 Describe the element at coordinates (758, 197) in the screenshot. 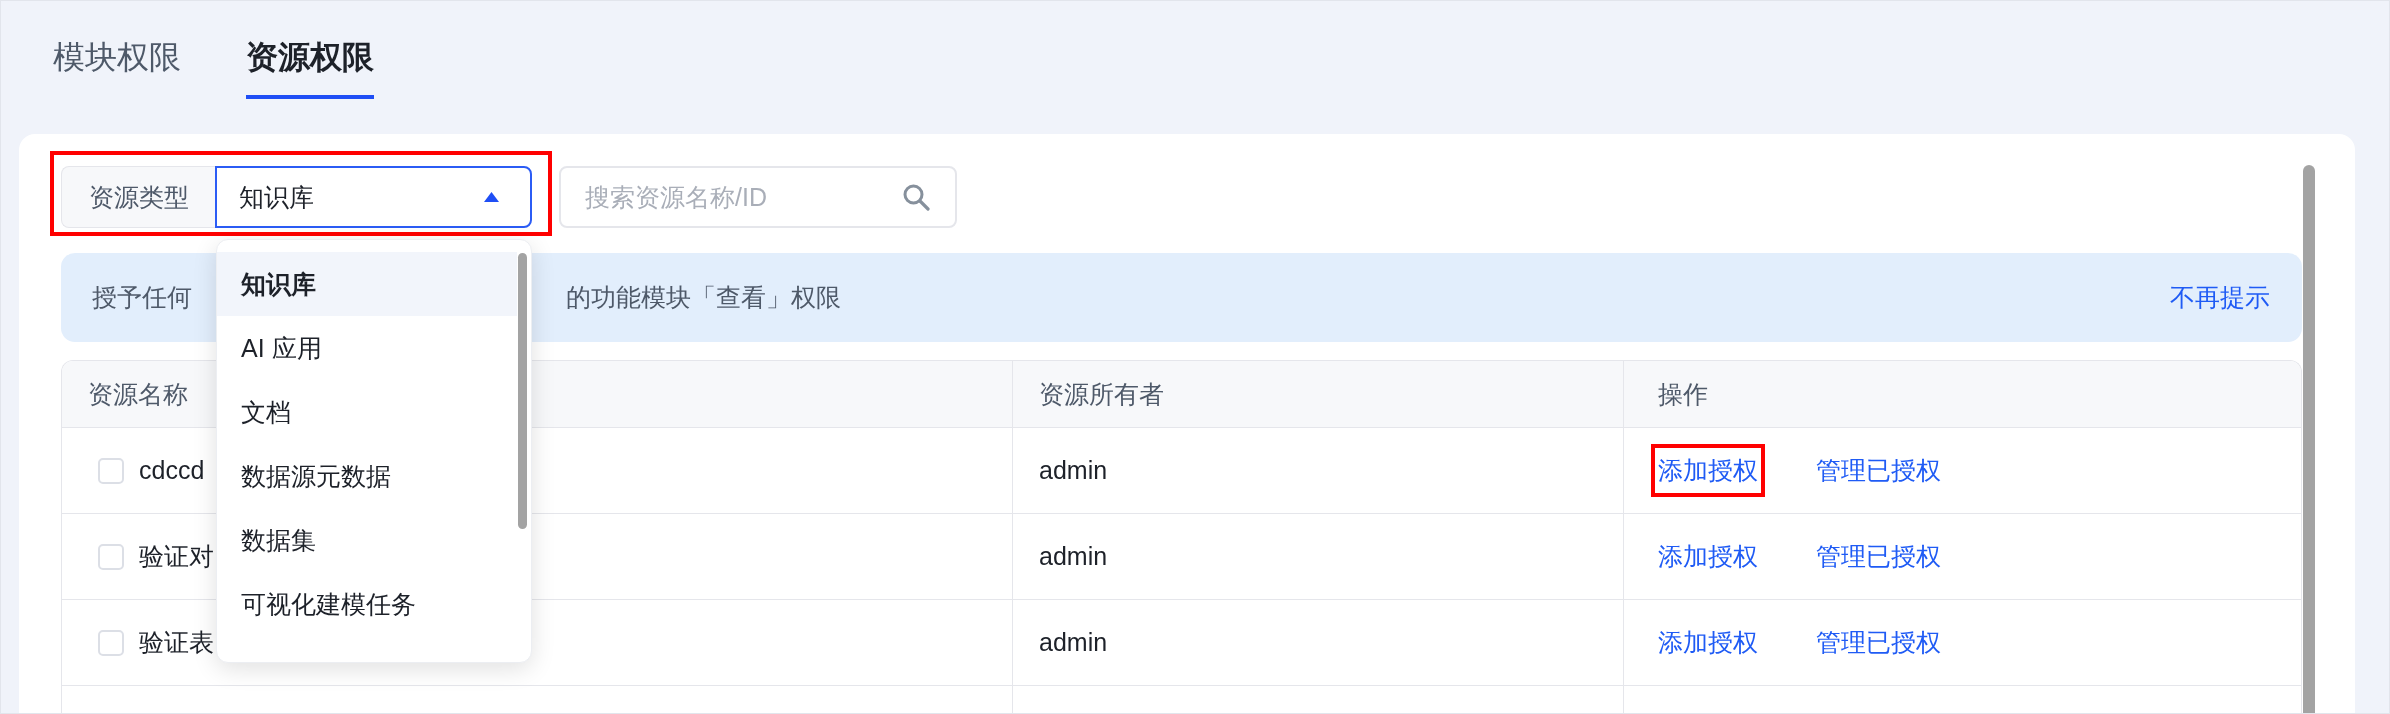

I see `search-field: 搜索资源名称/ID` at that location.